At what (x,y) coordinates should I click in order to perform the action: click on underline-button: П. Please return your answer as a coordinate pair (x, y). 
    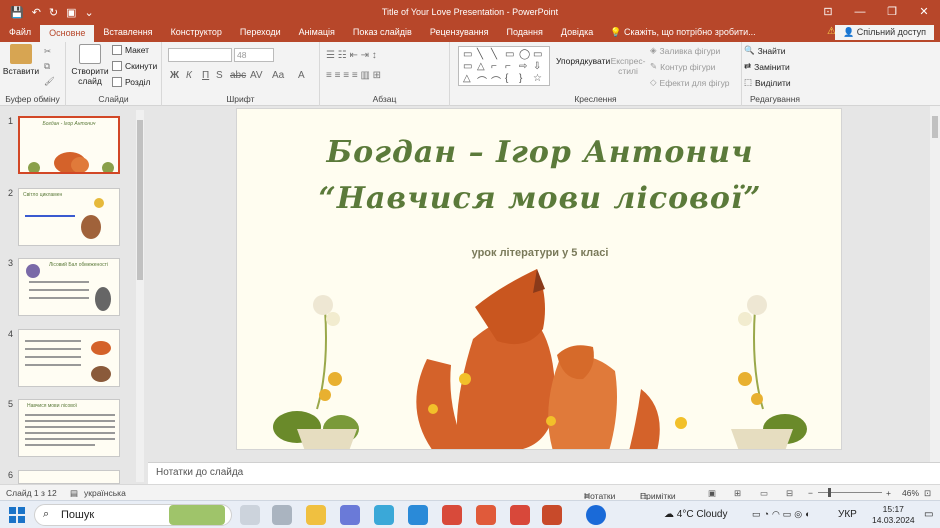
    Looking at the image, I should click on (205, 75).